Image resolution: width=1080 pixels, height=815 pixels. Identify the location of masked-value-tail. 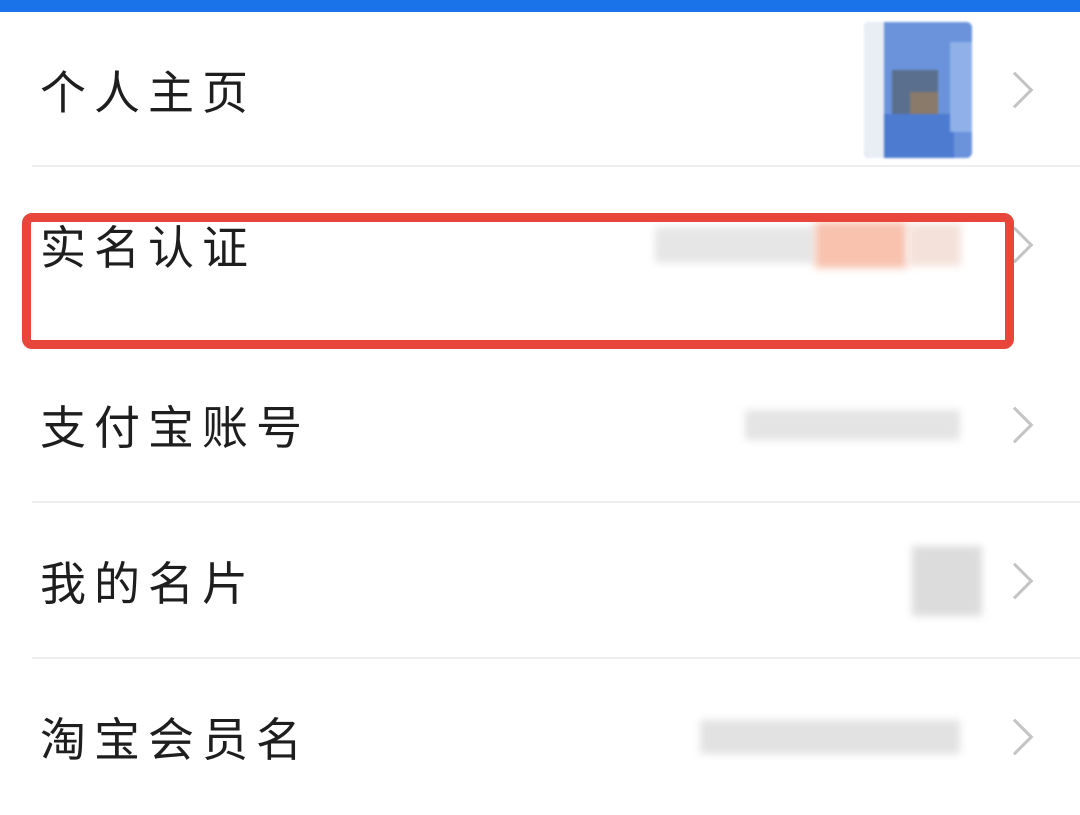
(934, 244).